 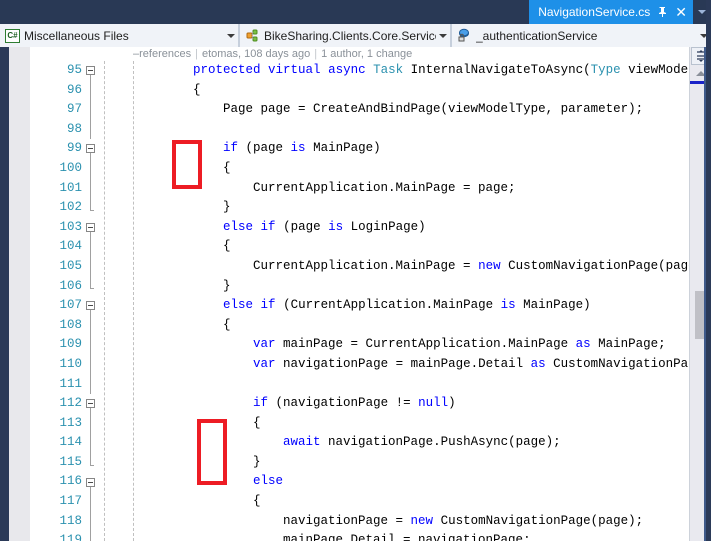 What do you see at coordinates (355, 463) in the screenshot?
I see `code-line: 115 }` at bounding box center [355, 463].